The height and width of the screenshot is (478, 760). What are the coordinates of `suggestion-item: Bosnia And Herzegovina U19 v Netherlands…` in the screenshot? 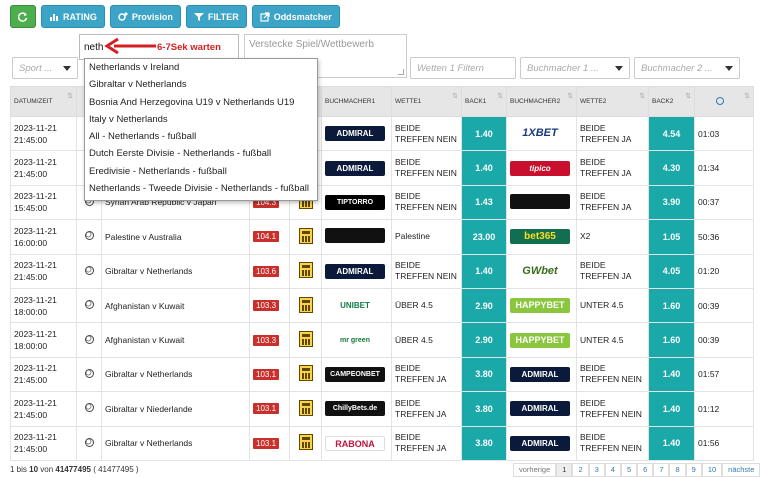 It's located at (201, 102).